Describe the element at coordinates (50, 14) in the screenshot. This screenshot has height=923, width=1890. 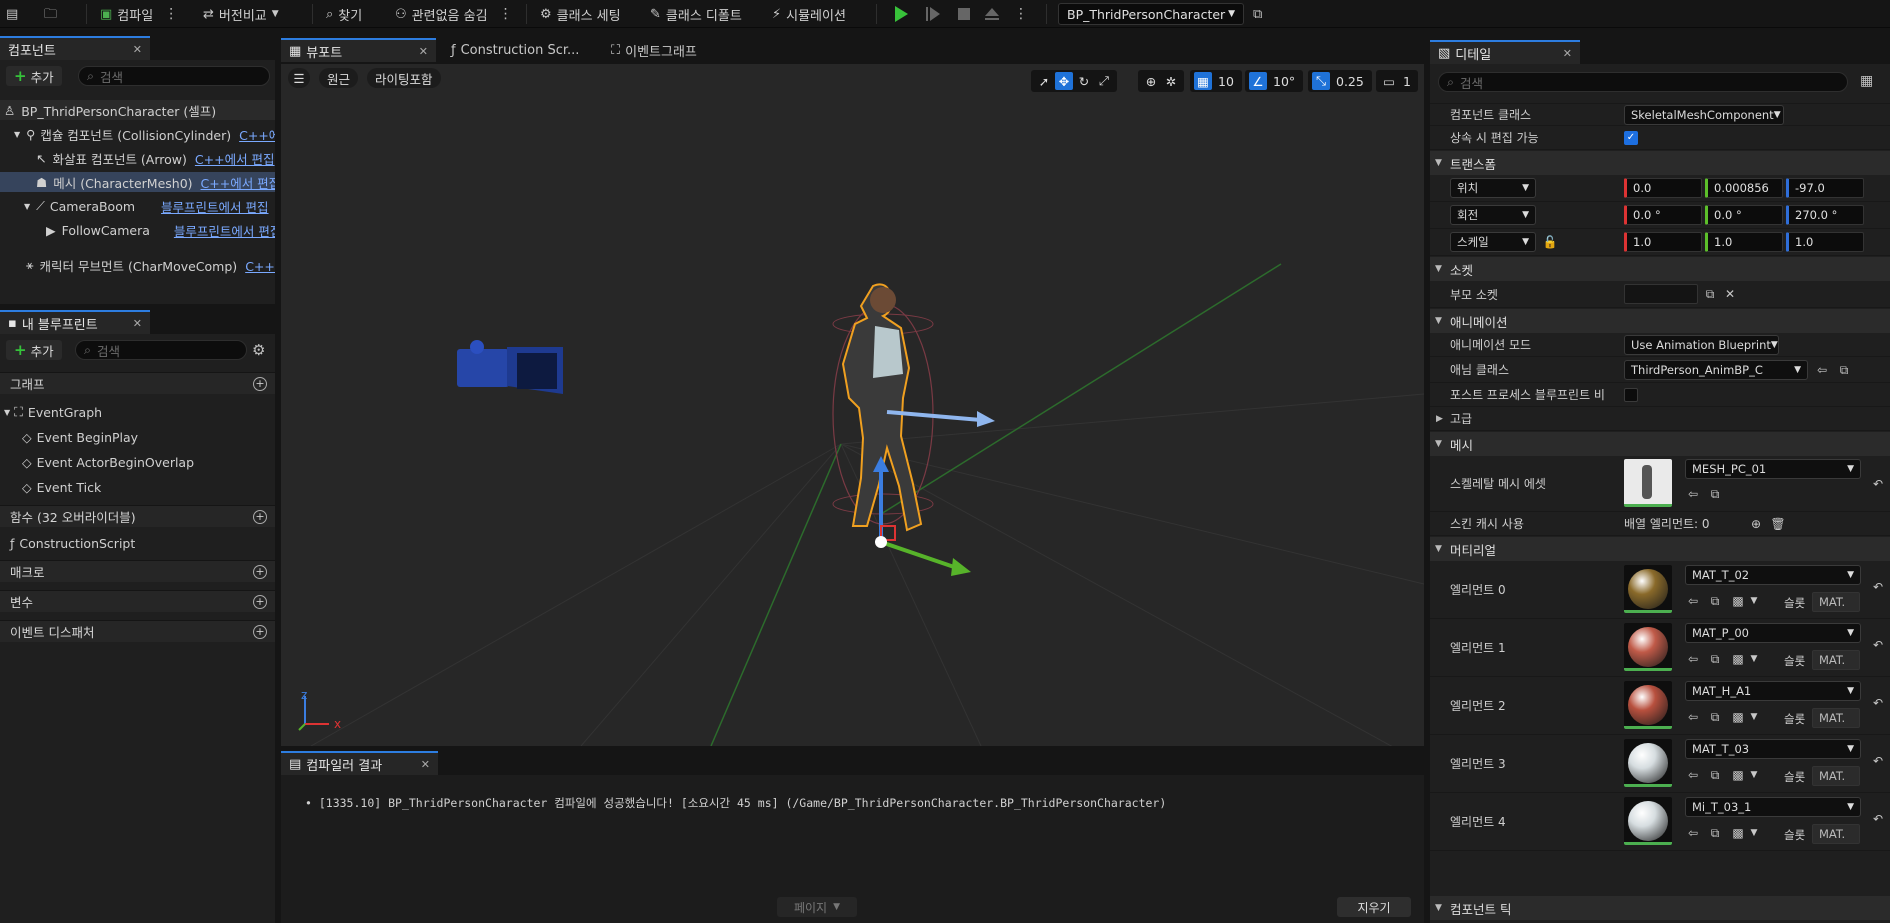
I see `browse-icon: 🗀` at that location.